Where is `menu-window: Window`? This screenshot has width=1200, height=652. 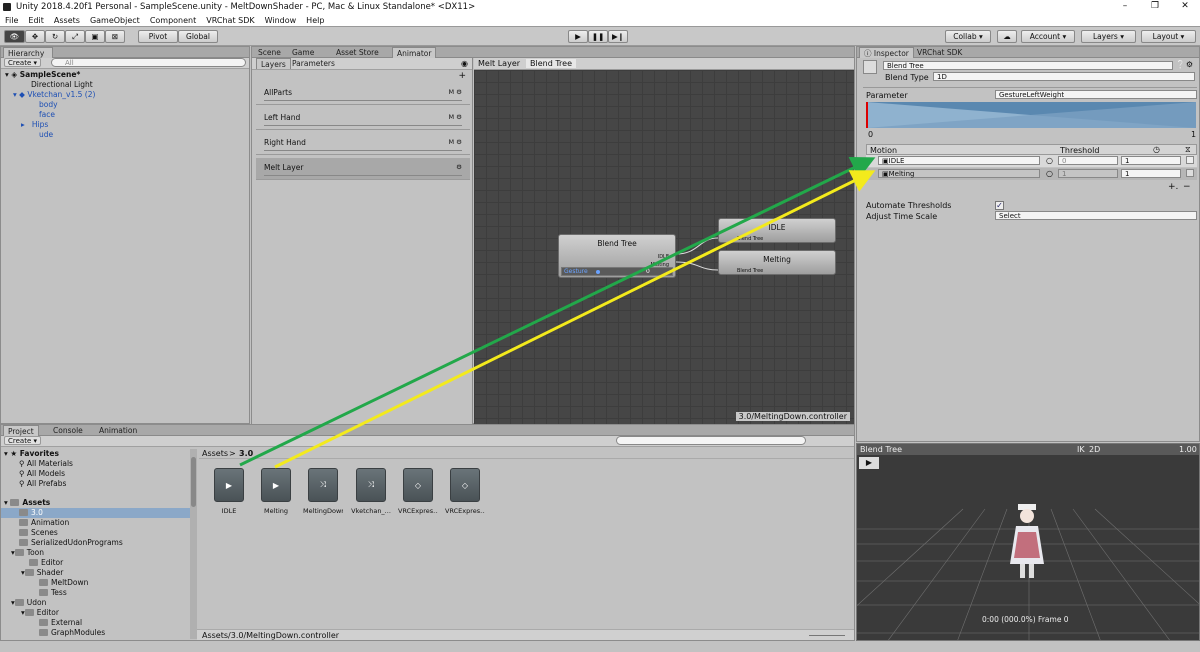
menu-window: Window is located at coordinates (281, 20).